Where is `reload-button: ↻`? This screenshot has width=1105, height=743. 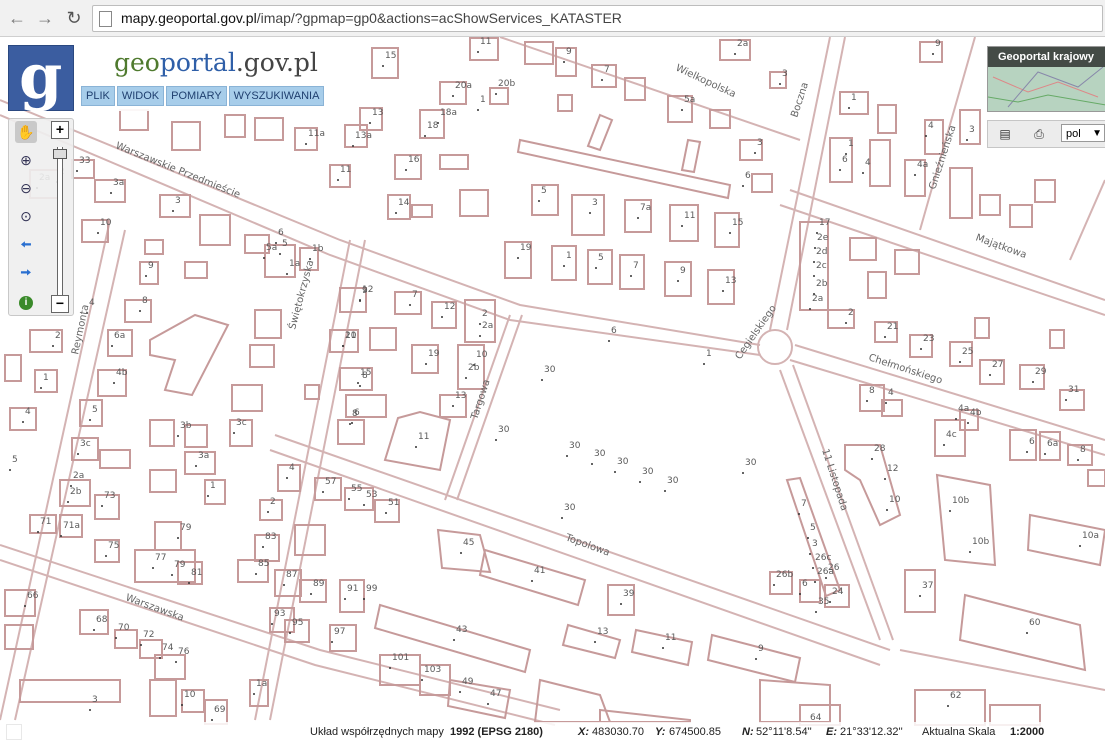
reload-button: ↻ is located at coordinates (74, 18).